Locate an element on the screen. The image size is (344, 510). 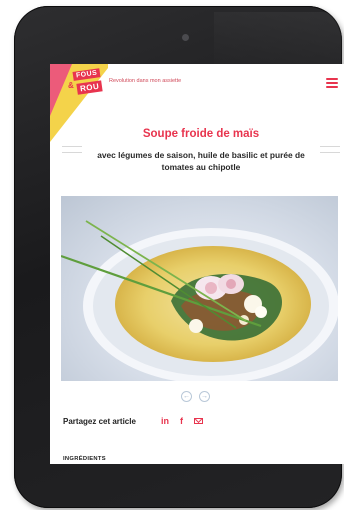
title-rule-left is located at coordinates (72, 146).